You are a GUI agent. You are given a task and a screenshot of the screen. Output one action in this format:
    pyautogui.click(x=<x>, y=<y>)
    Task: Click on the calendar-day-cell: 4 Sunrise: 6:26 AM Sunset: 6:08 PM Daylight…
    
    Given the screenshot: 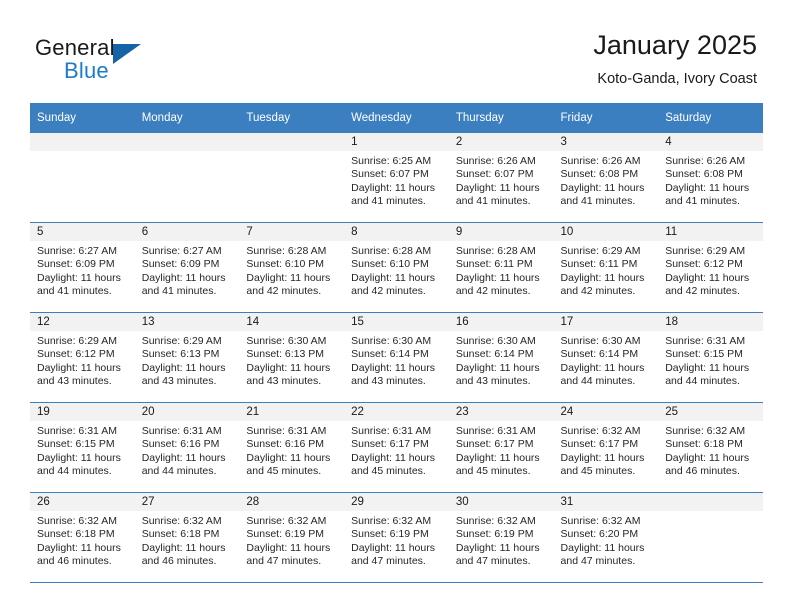 What is the action you would take?
    pyautogui.click(x=710, y=178)
    